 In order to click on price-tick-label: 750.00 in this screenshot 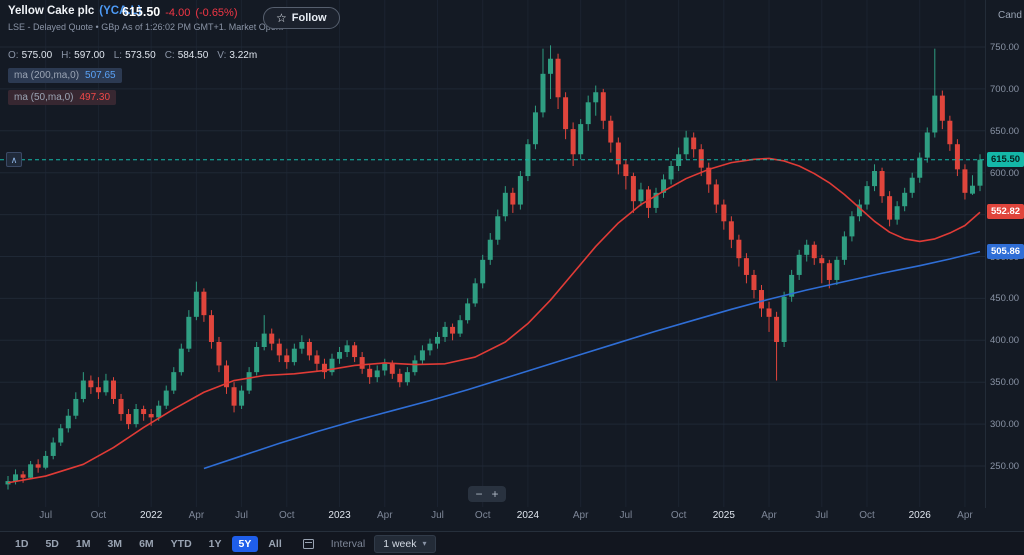, I will do `click(1005, 47)`.